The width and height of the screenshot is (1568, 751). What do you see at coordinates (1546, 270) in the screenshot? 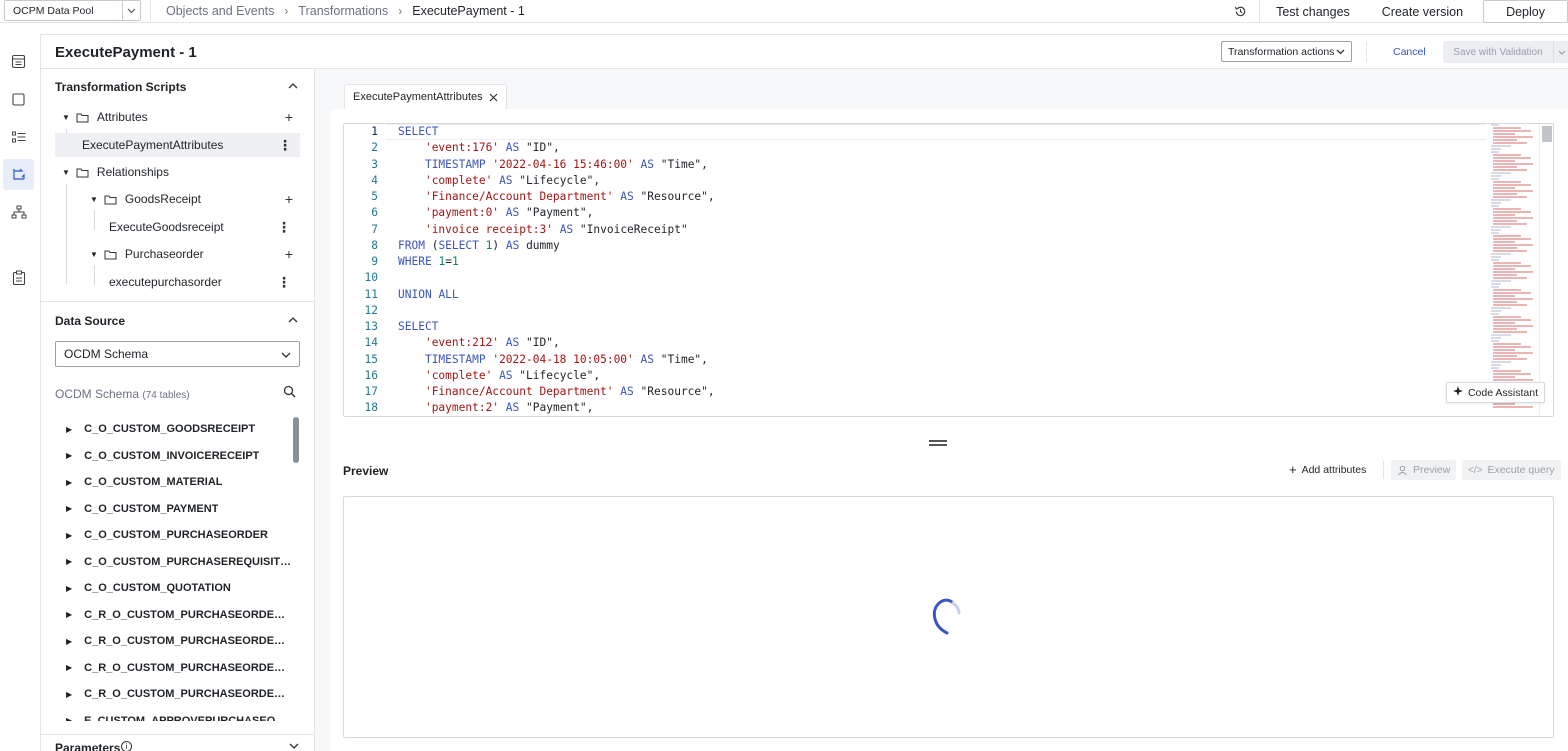
I see `editor-scrollbar` at bounding box center [1546, 270].